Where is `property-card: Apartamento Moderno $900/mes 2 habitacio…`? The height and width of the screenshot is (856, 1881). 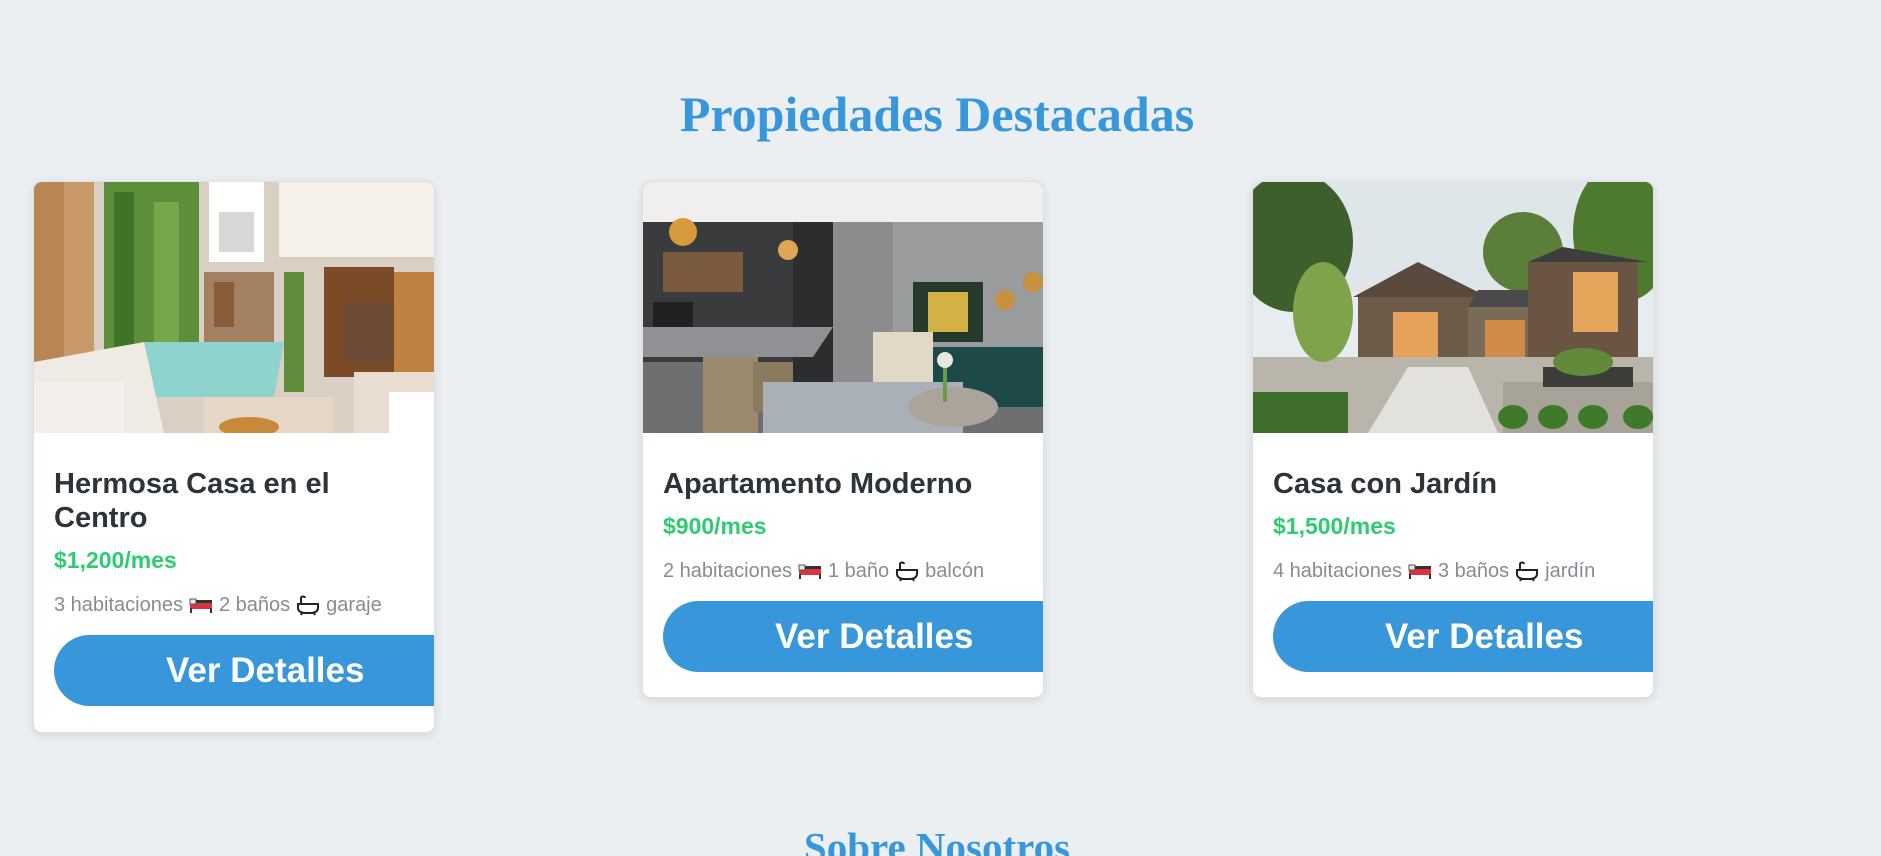
property-card: Apartamento Moderno $900/mes 2 habitacio… is located at coordinates (843, 439).